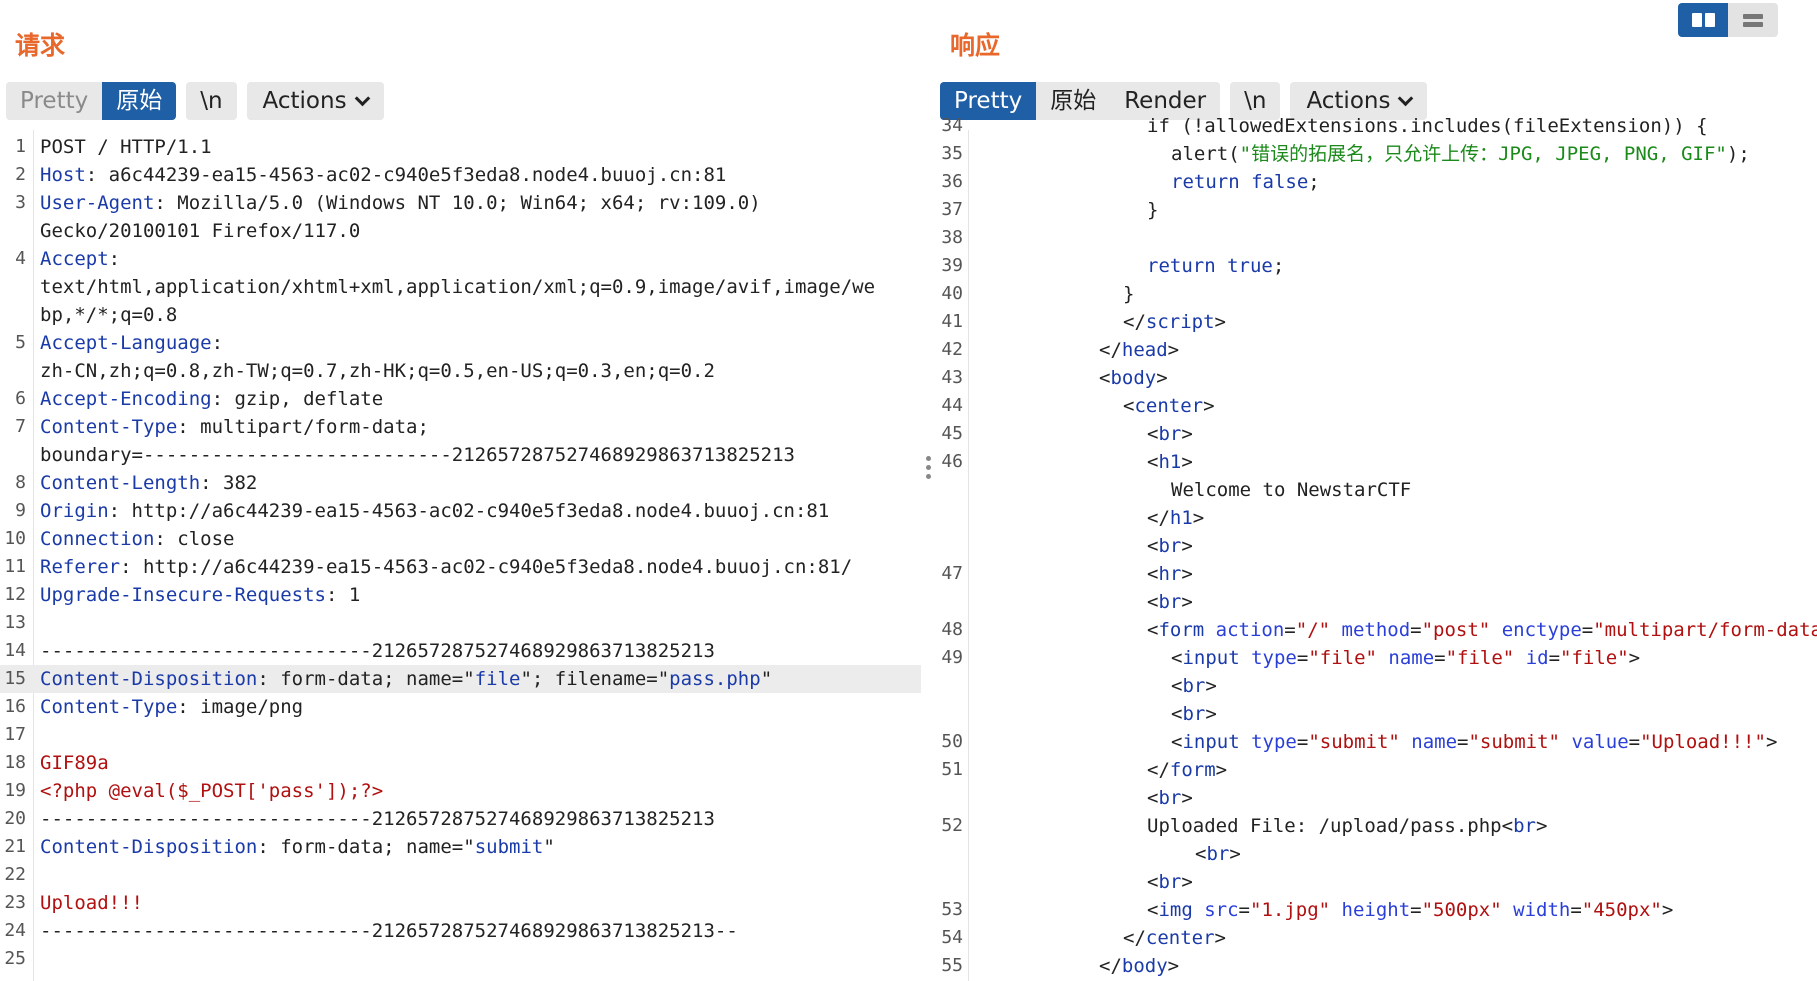 The image size is (1817, 981). Describe the element at coordinates (97, 539) in the screenshot. I see `code-token: Connection` at that location.